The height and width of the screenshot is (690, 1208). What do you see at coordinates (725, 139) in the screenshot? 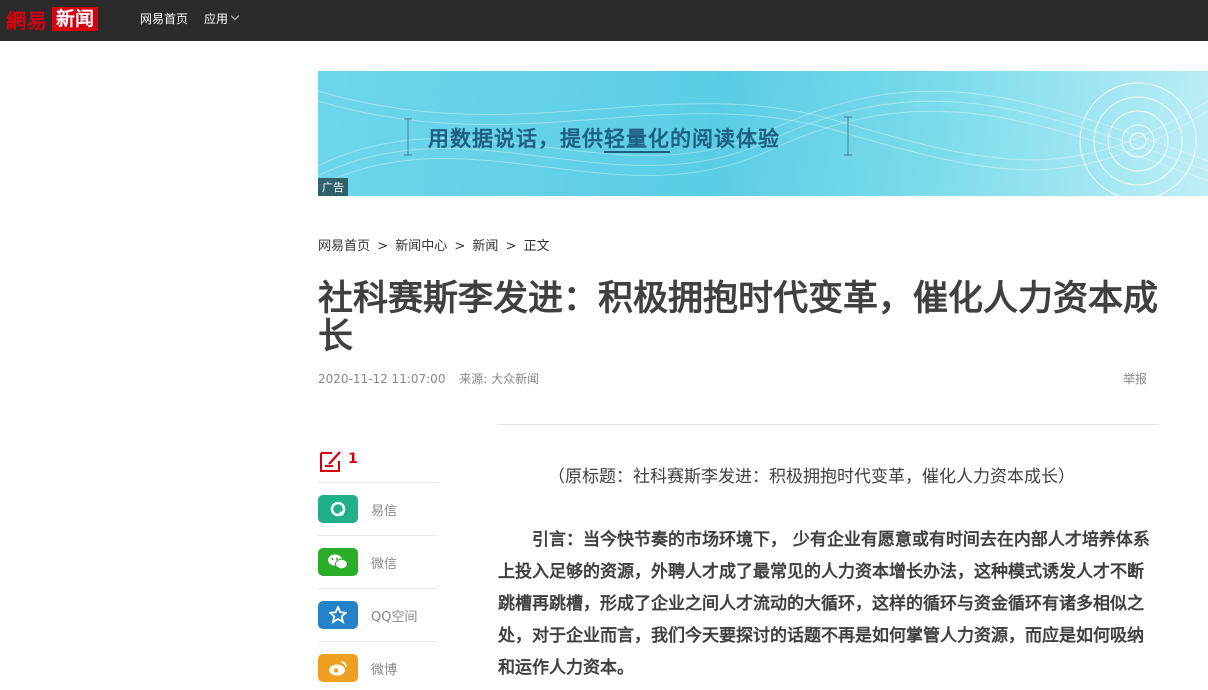
I see `banner-text-after: 的阅读体验` at bounding box center [725, 139].